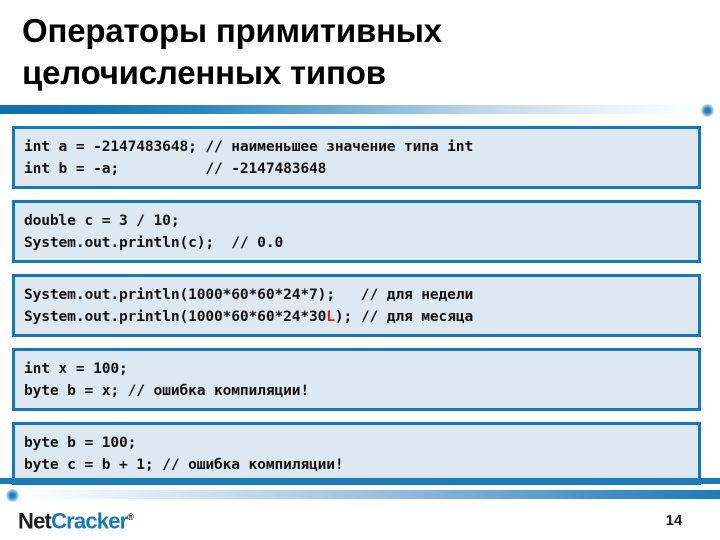 The height and width of the screenshot is (540, 720). Describe the element at coordinates (353, 109) in the screenshot. I see `top-gradient-bar` at that location.